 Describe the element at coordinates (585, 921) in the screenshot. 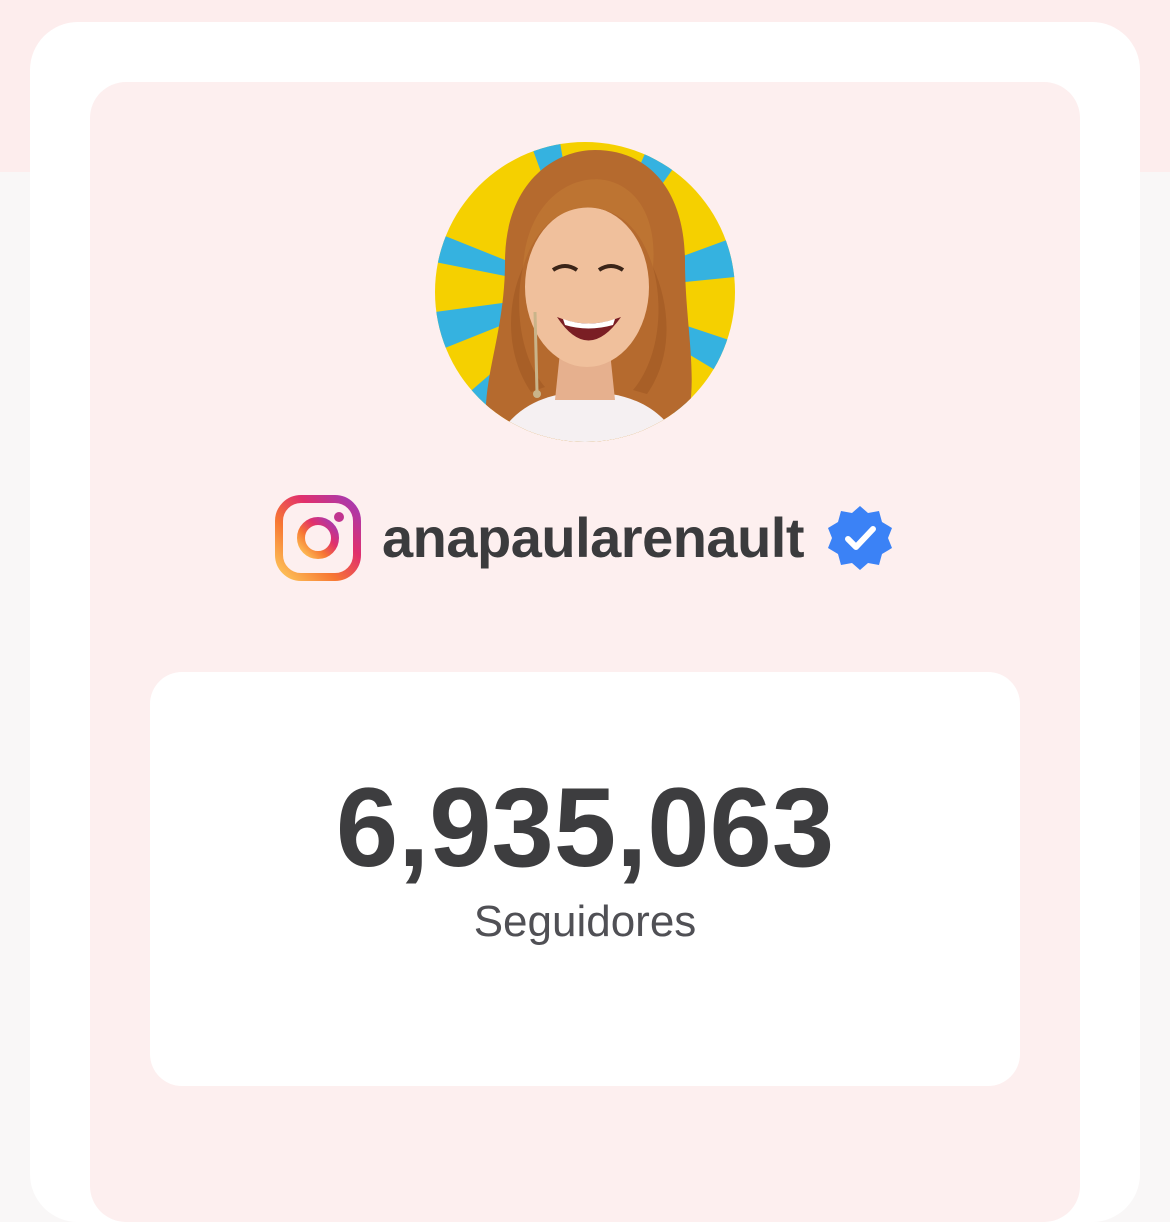

I see `followers-label: Seguidores` at that location.